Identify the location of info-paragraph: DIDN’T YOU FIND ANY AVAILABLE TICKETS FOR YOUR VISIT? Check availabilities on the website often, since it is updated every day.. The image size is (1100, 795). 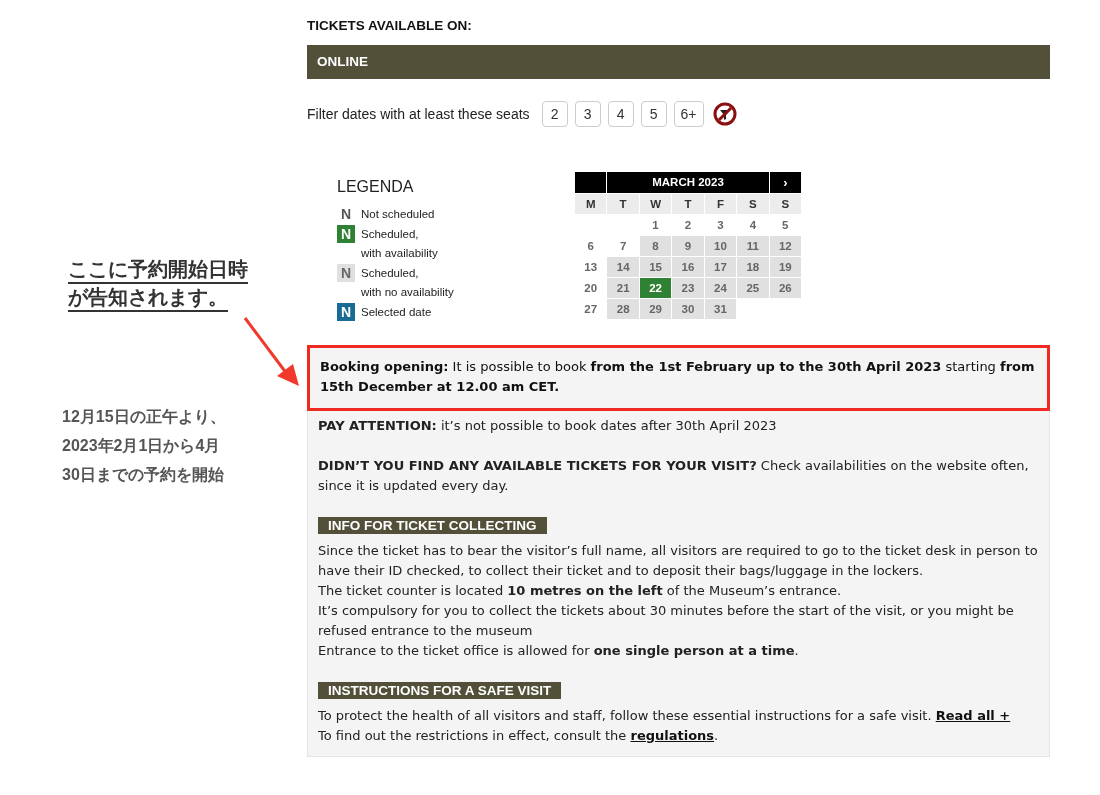
(673, 476).